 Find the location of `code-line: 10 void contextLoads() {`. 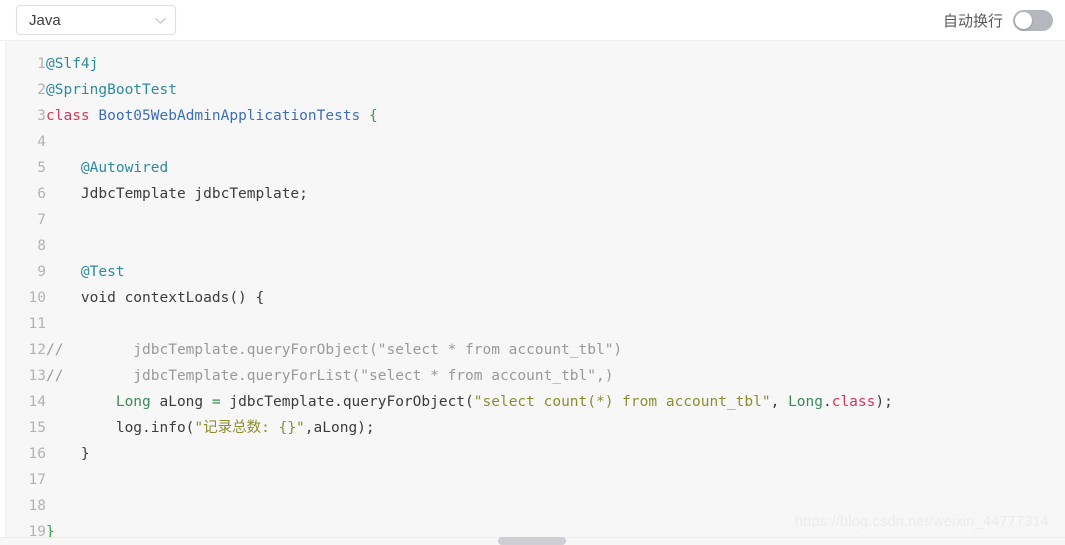

code-line: 10 void contextLoads() { is located at coordinates (446, 298).